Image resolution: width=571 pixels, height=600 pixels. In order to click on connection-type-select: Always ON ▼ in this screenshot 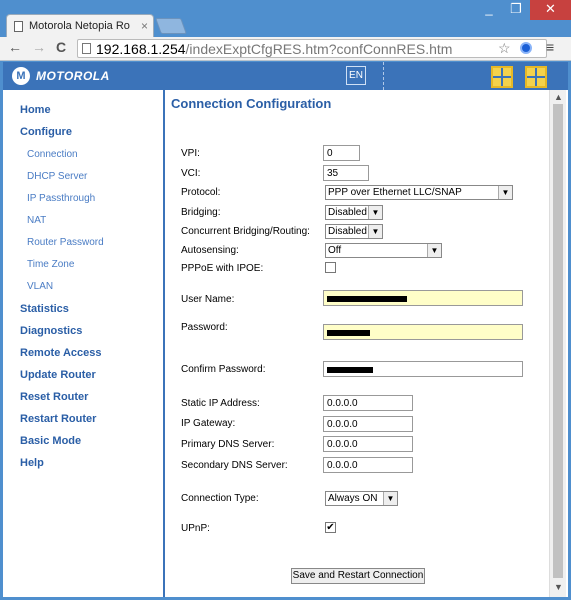, I will do `click(361, 498)`.